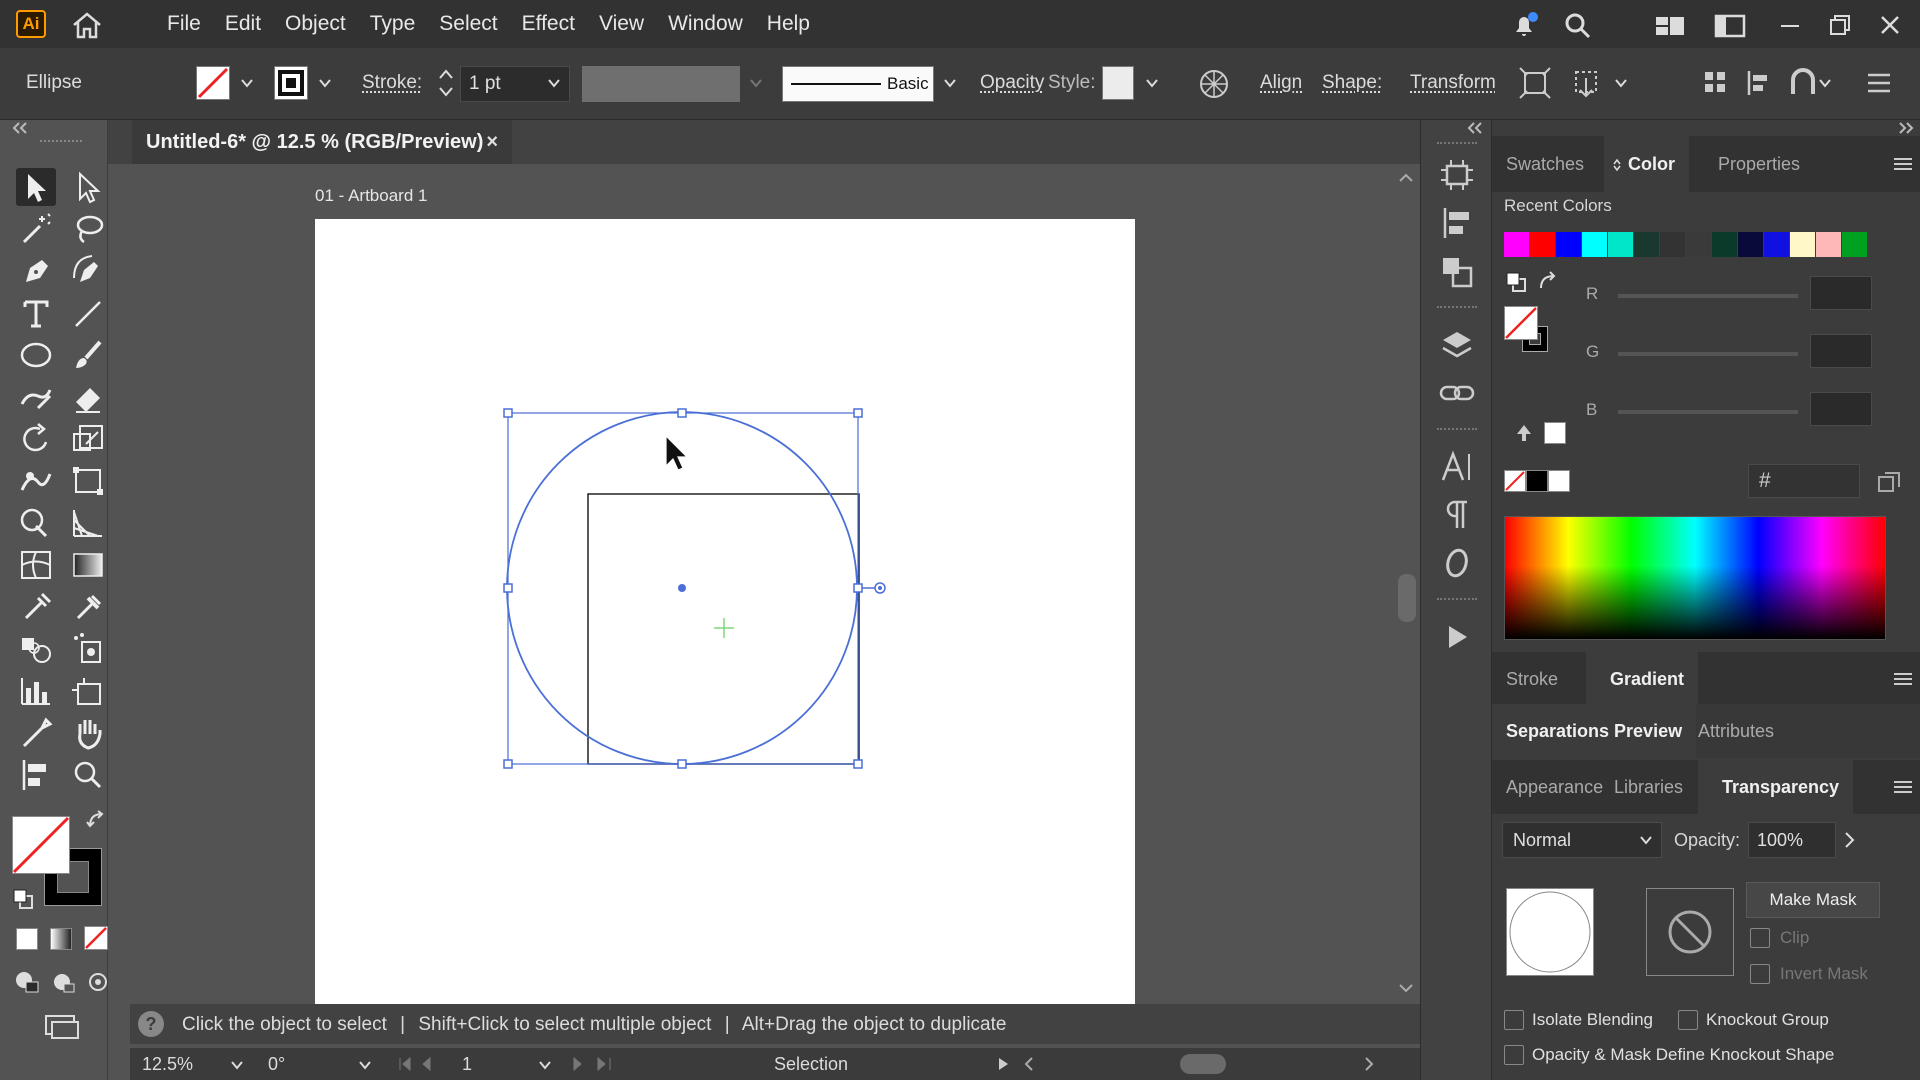  I want to click on curvature-tool-icon, so click(88, 271).